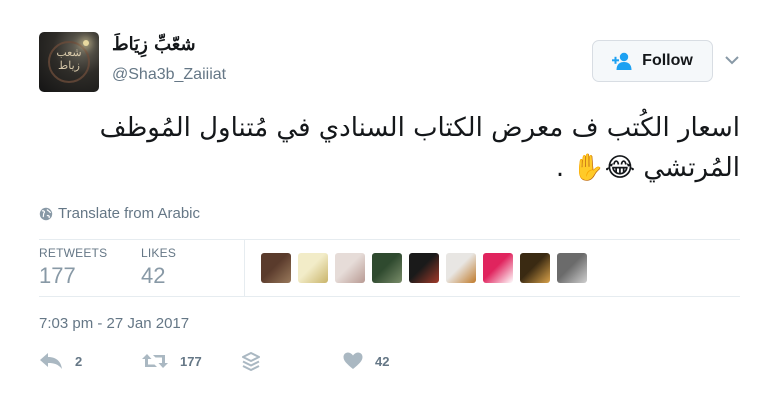 The height and width of the screenshot is (406, 783). What do you see at coordinates (154, 44) in the screenshot?
I see `author-display-name: شعّبِّ زِيَاطَ` at bounding box center [154, 44].